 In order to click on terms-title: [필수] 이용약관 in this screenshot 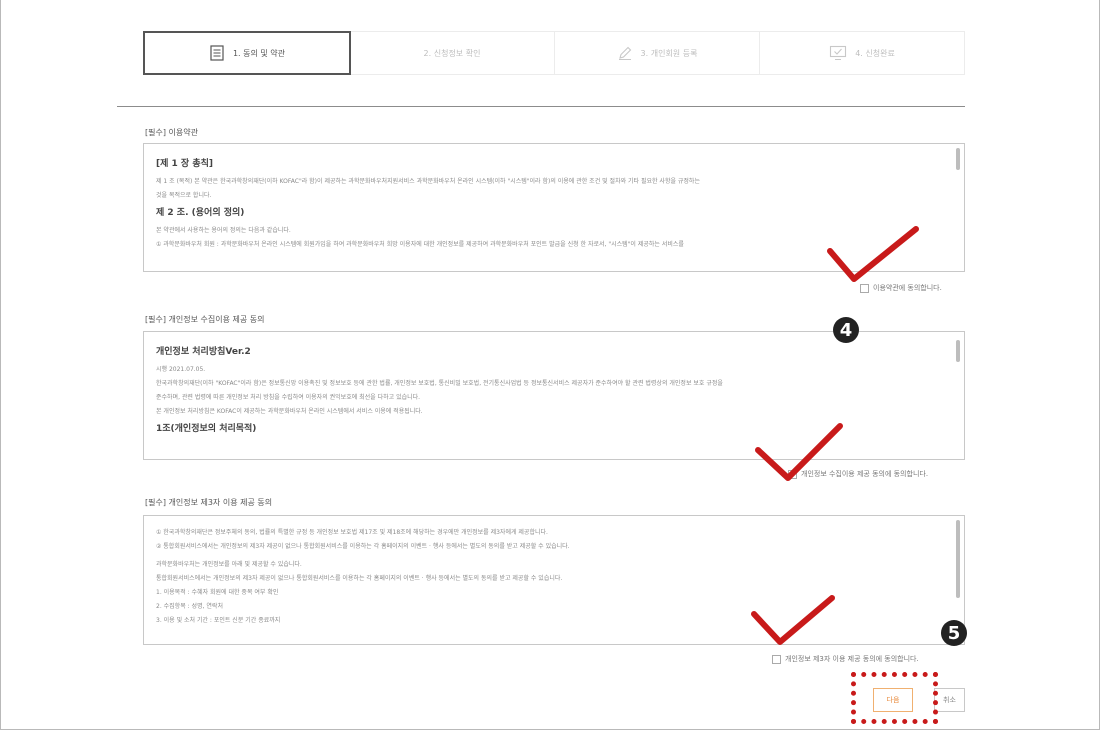, I will do `click(171, 132)`.